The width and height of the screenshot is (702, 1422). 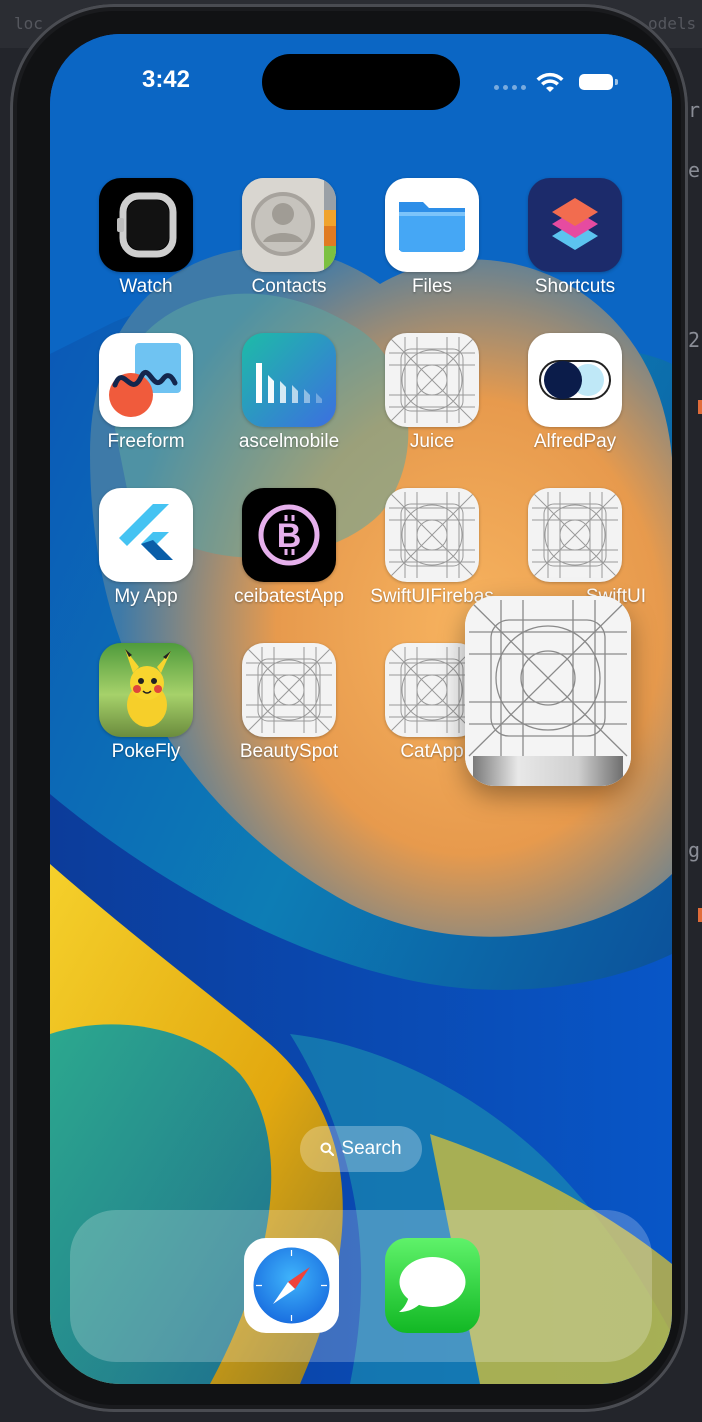 I want to click on background-text-fragment: odels, so click(x=672, y=23).